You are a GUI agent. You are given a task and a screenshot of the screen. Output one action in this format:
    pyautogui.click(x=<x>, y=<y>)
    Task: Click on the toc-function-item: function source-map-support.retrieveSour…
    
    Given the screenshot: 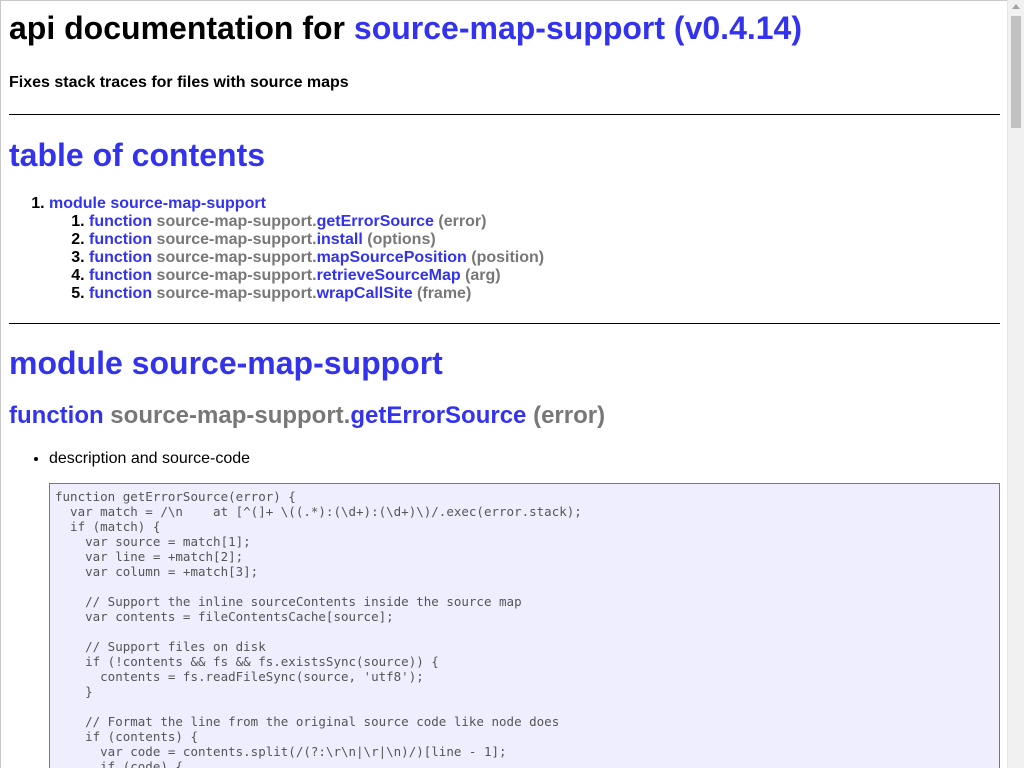 What is the action you would take?
    pyautogui.click(x=544, y=276)
    